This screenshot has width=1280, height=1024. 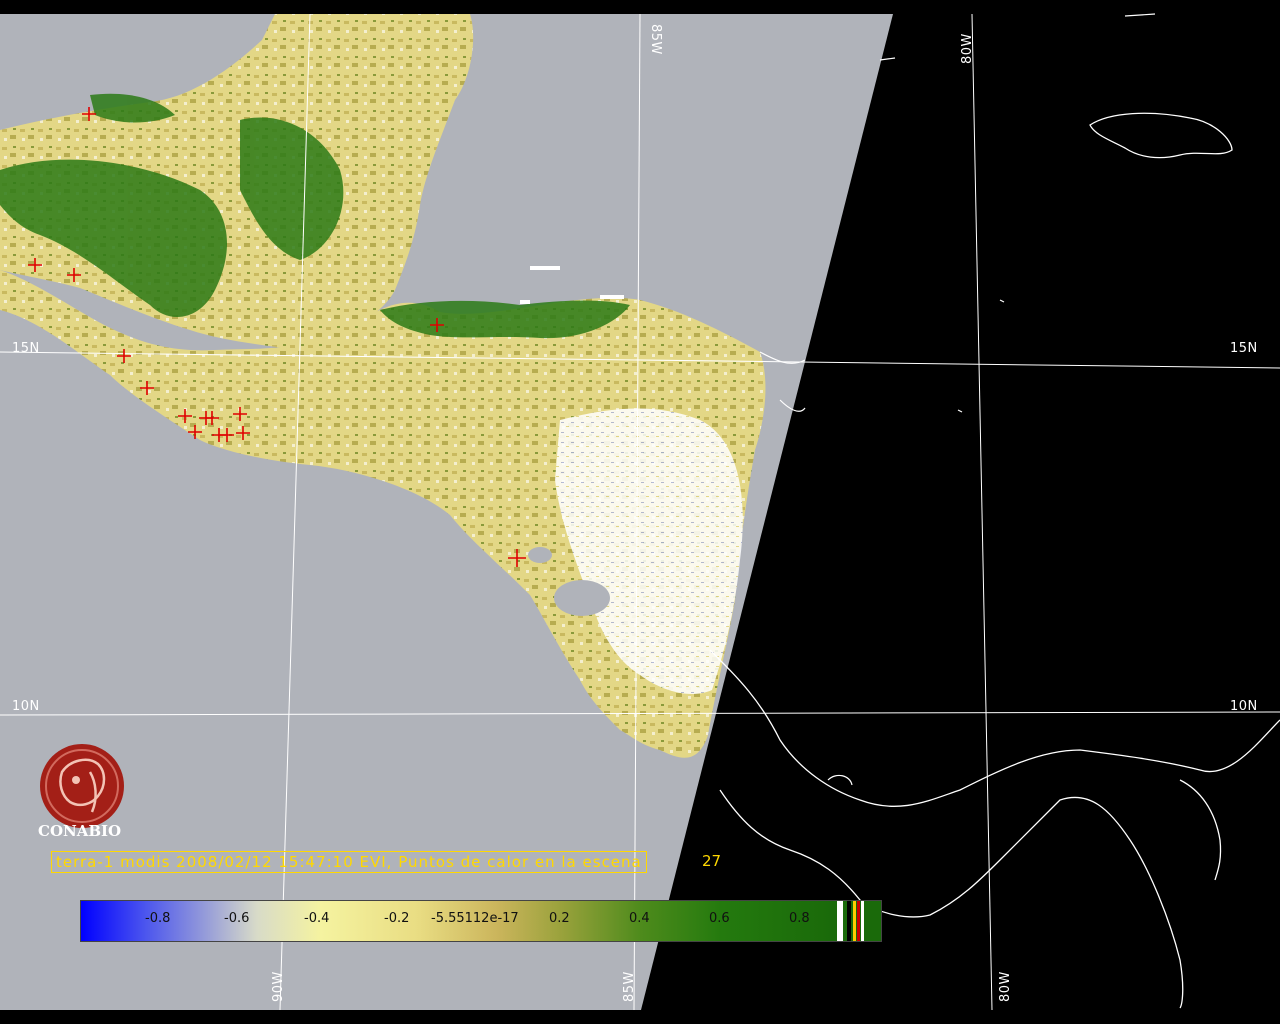 I want to click on colorbar-yellow-stripe, so click(x=854, y=921).